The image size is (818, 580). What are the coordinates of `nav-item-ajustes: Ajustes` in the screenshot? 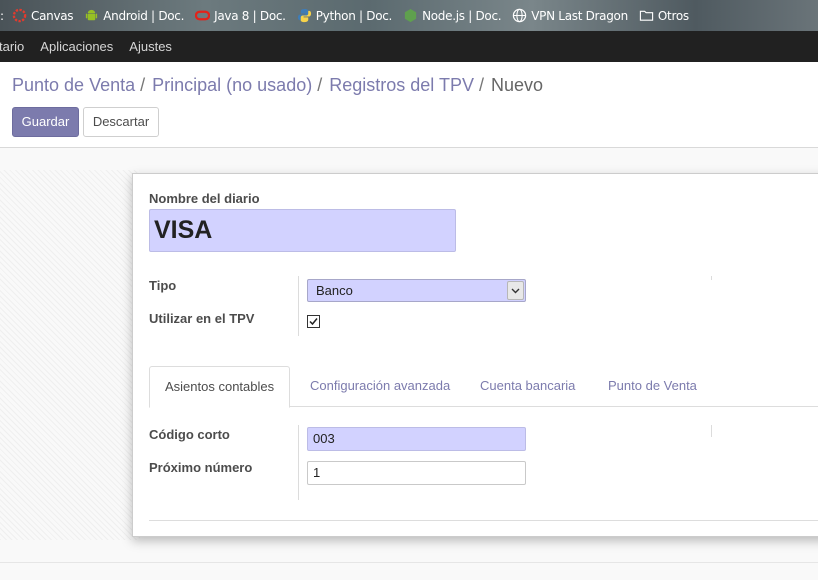 It's located at (150, 46).